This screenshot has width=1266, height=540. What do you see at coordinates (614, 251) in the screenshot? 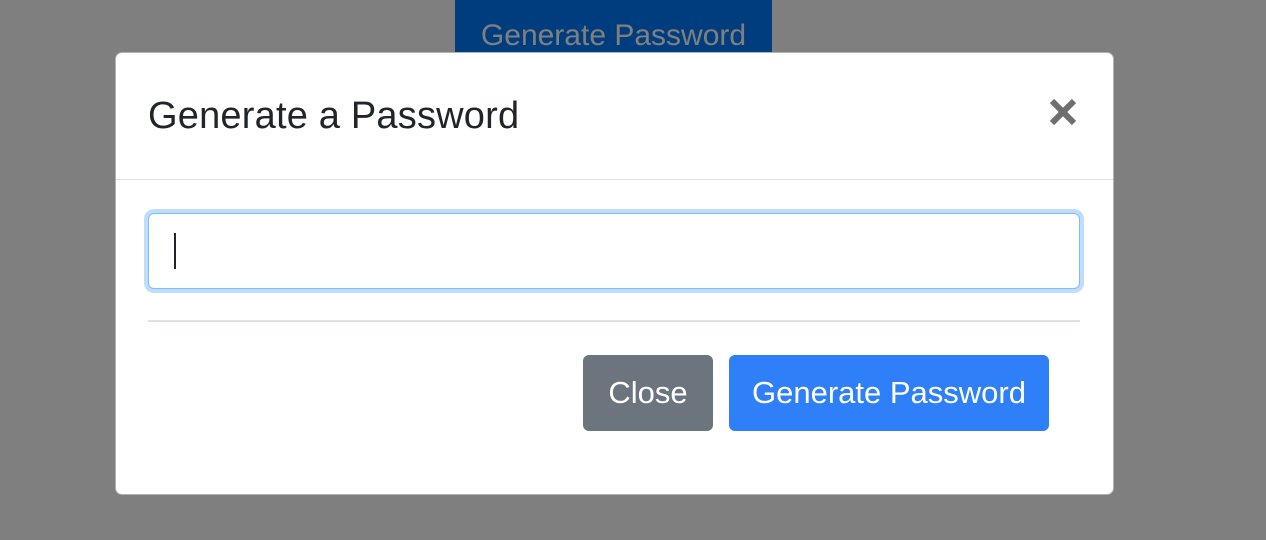
I see `password-input` at bounding box center [614, 251].